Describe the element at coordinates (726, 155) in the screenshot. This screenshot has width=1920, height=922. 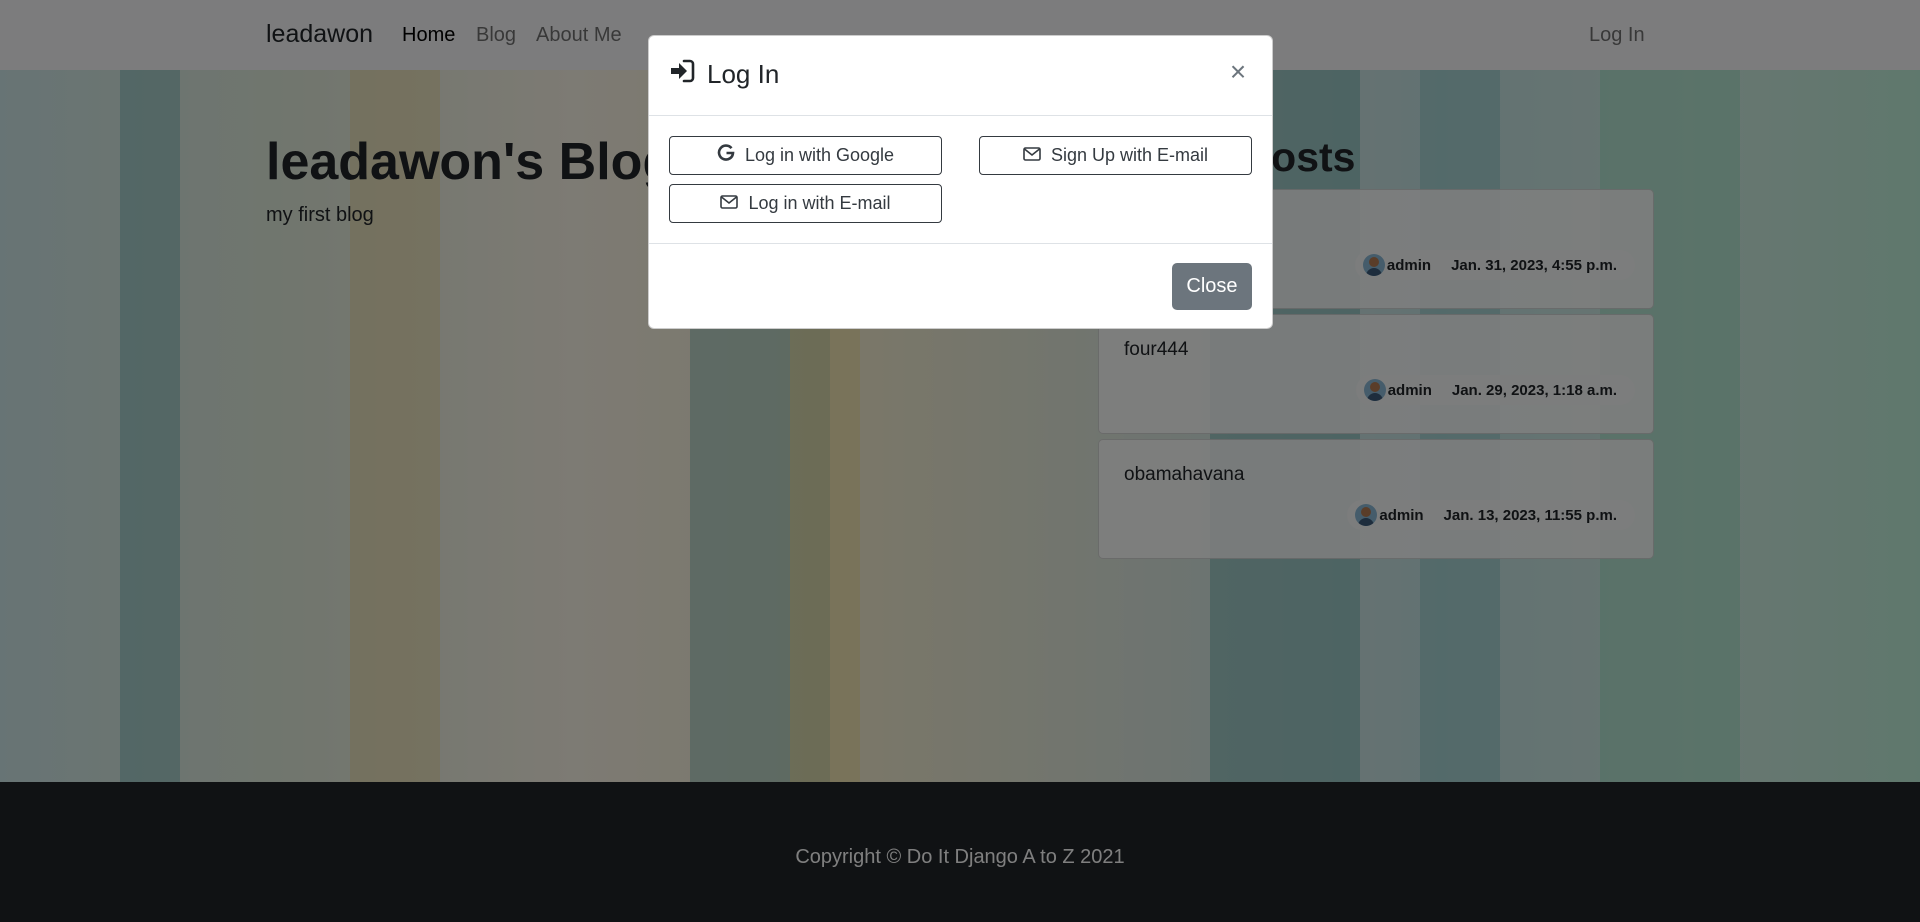
I see `google-icon` at that location.